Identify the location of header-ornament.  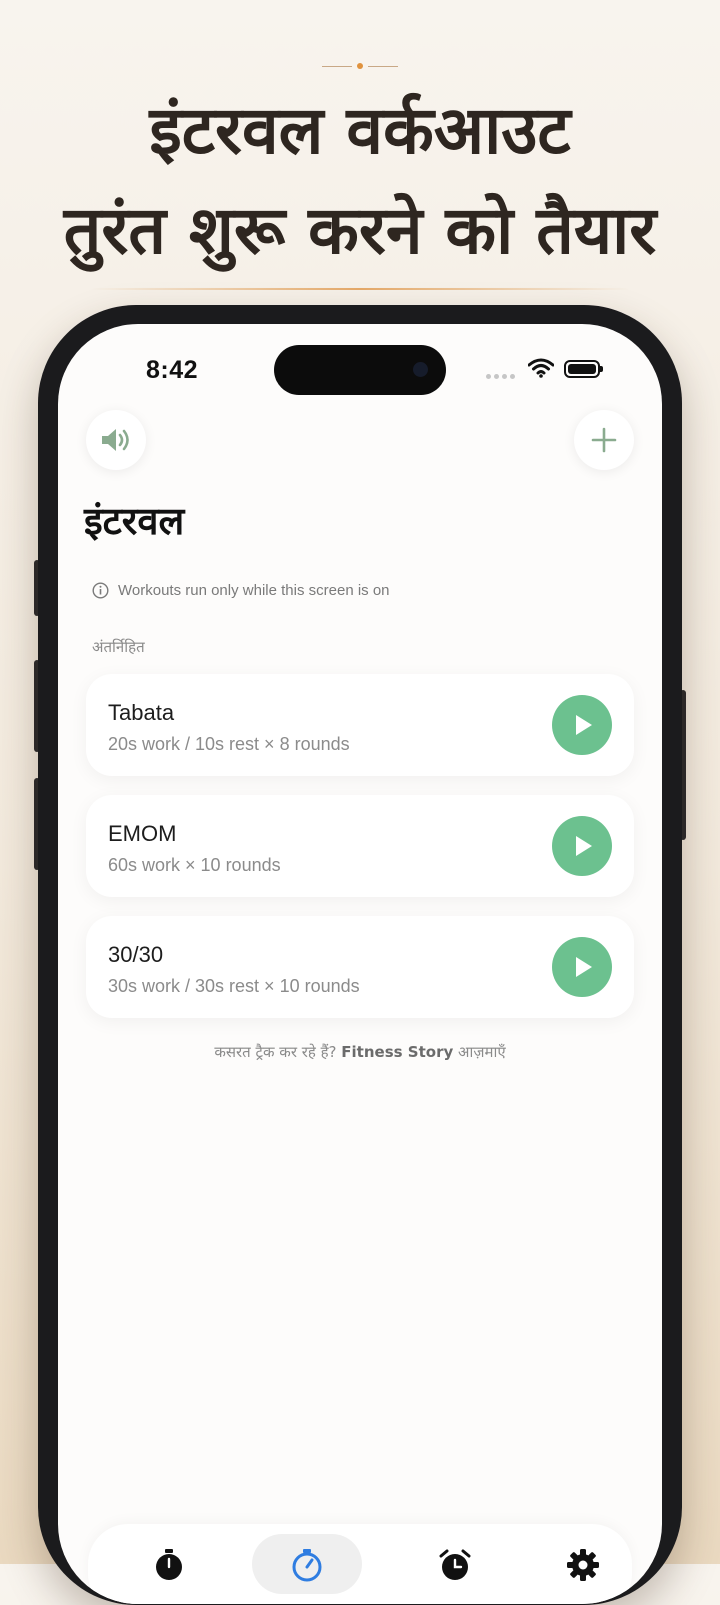
(360, 66).